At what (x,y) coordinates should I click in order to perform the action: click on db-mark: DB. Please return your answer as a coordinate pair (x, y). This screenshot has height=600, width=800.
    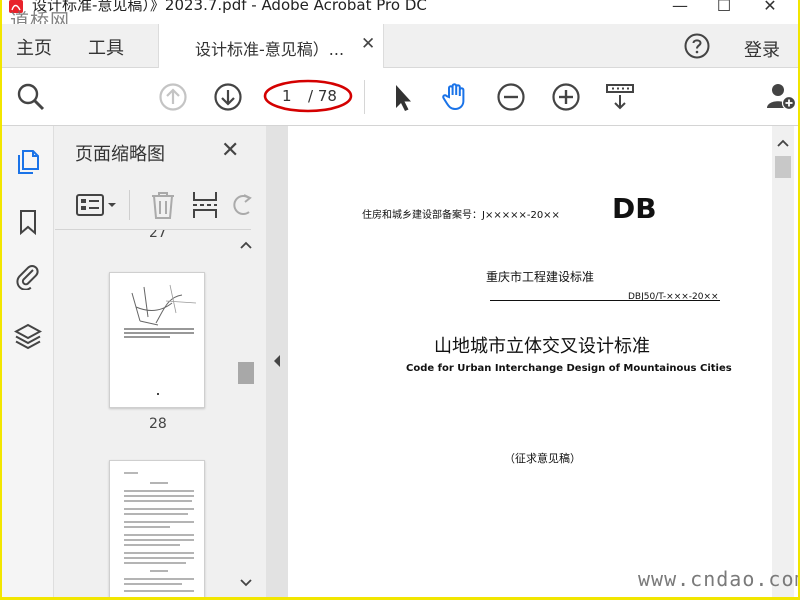
    Looking at the image, I should click on (634, 208).